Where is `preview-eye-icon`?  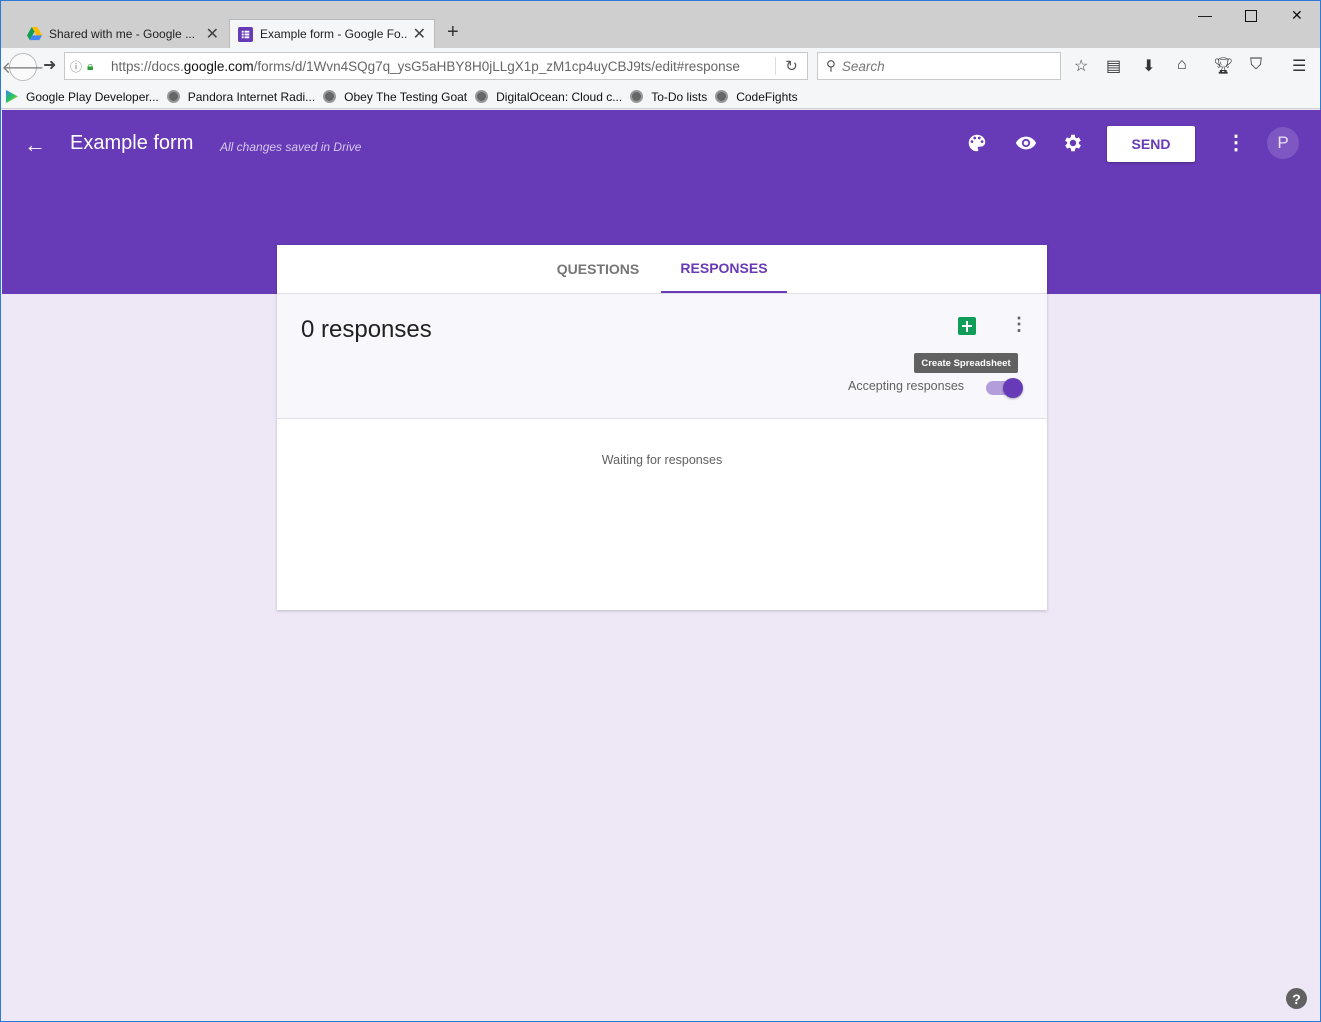 preview-eye-icon is located at coordinates (1026, 146).